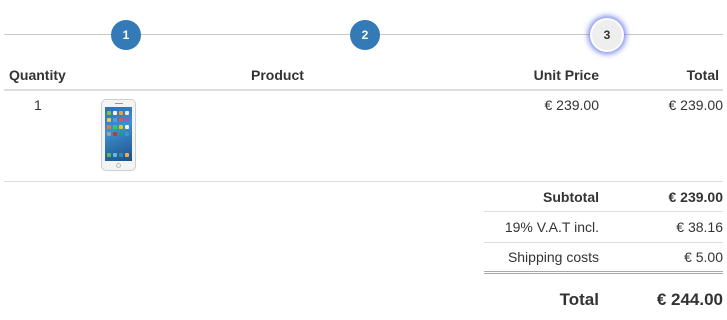  Describe the element at coordinates (703, 257) in the screenshot. I see `shipping-value: € 5.00` at that location.